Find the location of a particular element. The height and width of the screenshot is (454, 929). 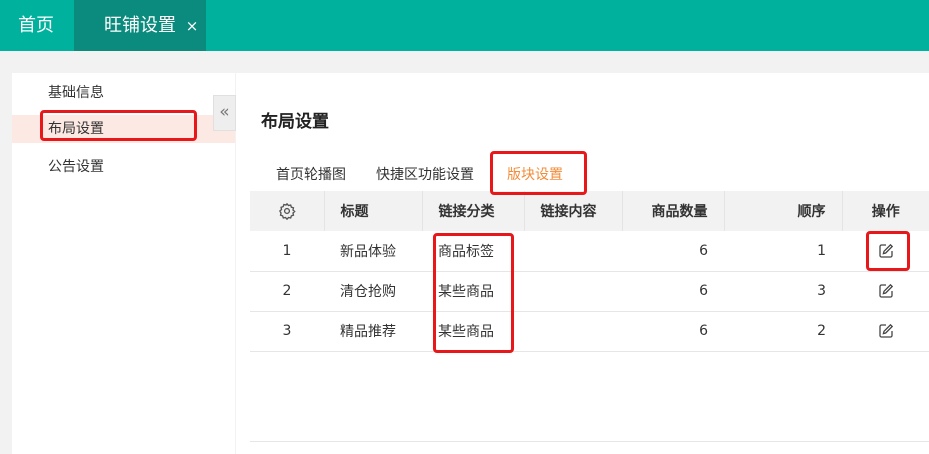

row-index: 3 is located at coordinates (287, 331).